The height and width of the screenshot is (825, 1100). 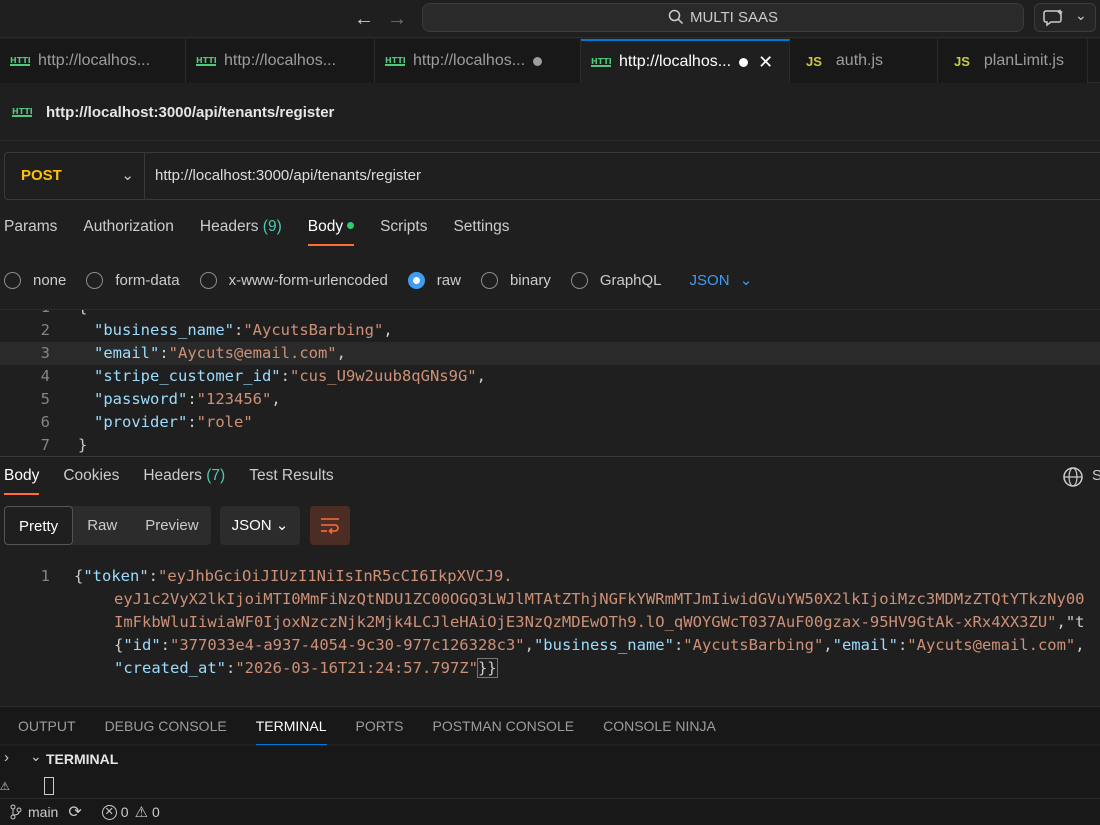 What do you see at coordinates (397, 19) in the screenshot?
I see `forward-arrow-icon: →` at bounding box center [397, 19].